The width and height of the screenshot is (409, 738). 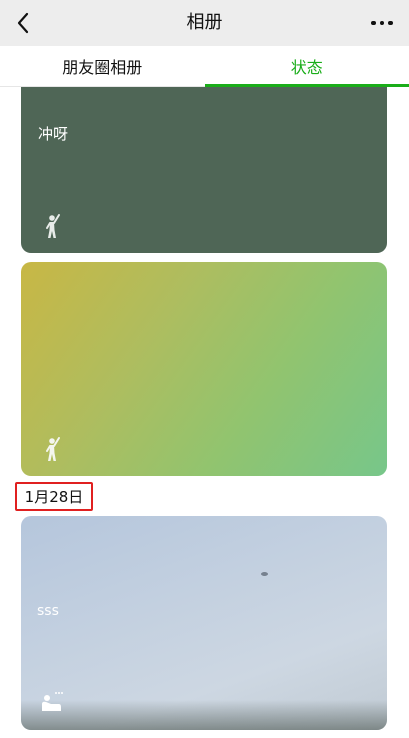 I want to click on status-text: sss, so click(x=48, y=611).